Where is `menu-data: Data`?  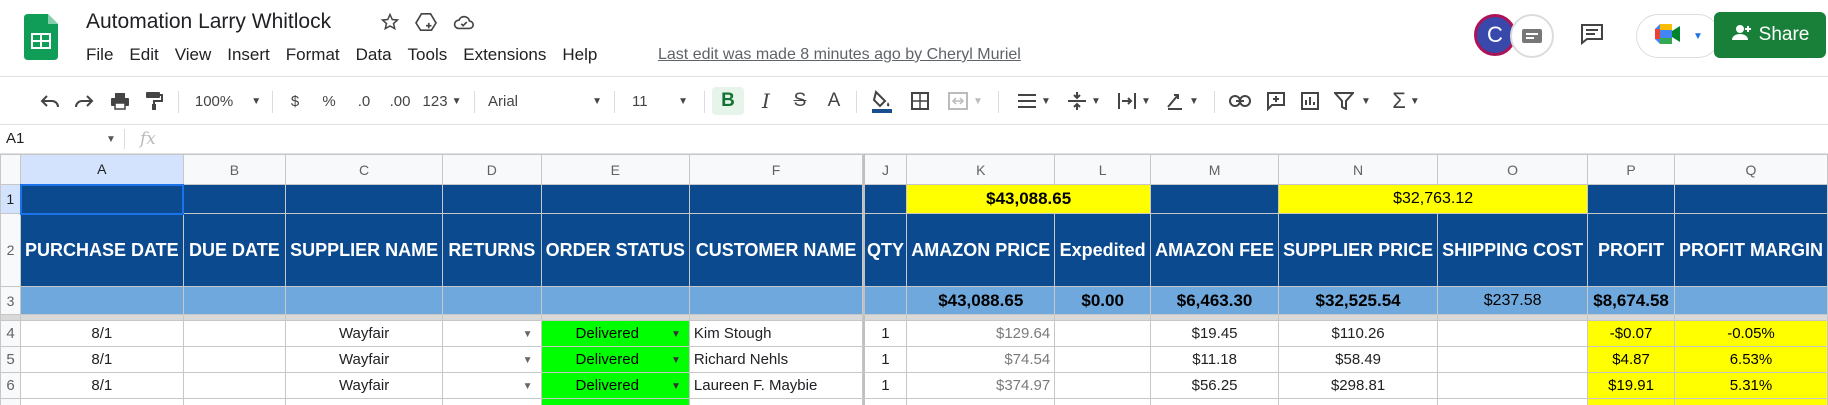
menu-data: Data is located at coordinates (374, 55).